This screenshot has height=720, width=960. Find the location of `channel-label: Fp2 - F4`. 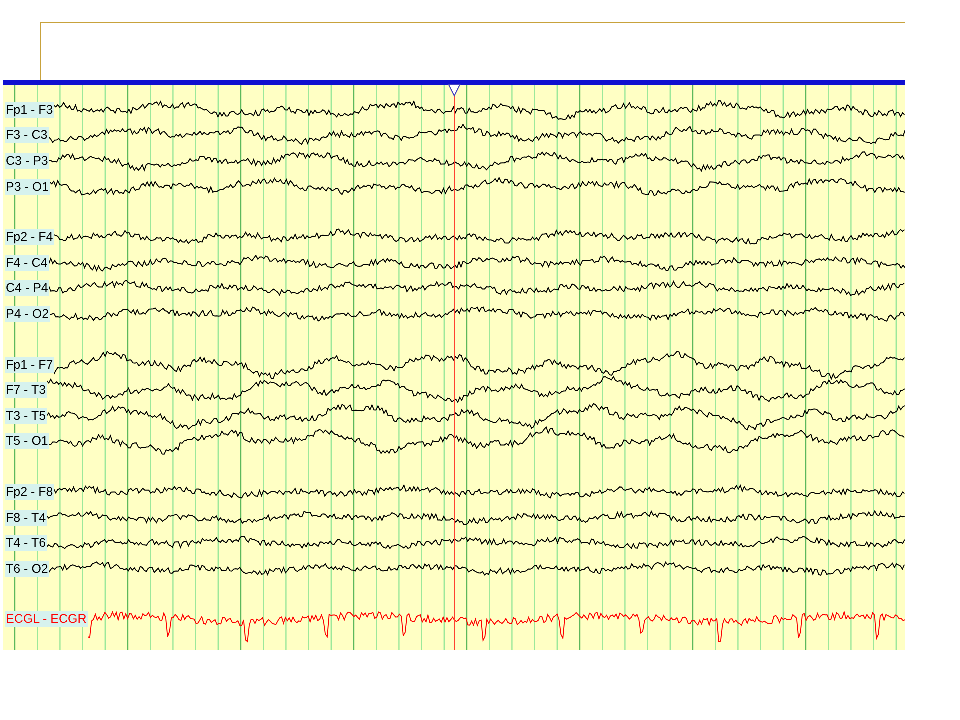

channel-label: Fp2 - F4 is located at coordinates (29, 237).